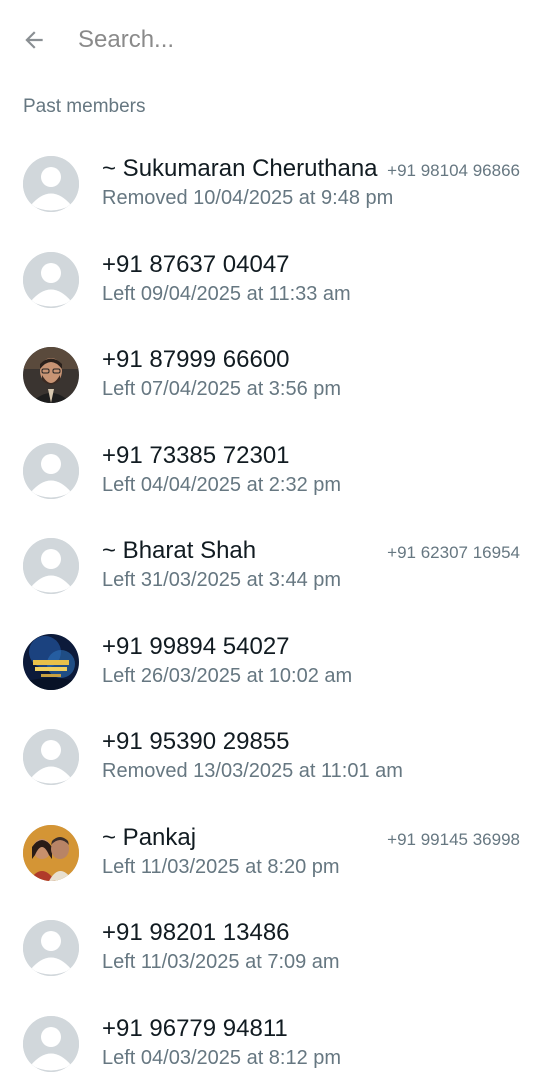 The height and width of the screenshot is (1092, 540). What do you see at coordinates (196, 265) in the screenshot?
I see `member-name: +91 87637 04047` at bounding box center [196, 265].